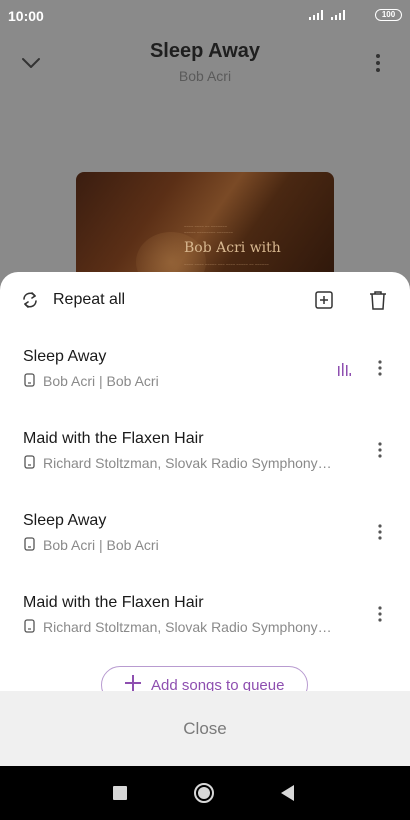 Image resolution: width=410 pixels, height=820 pixels. I want to click on home-button, so click(204, 793).